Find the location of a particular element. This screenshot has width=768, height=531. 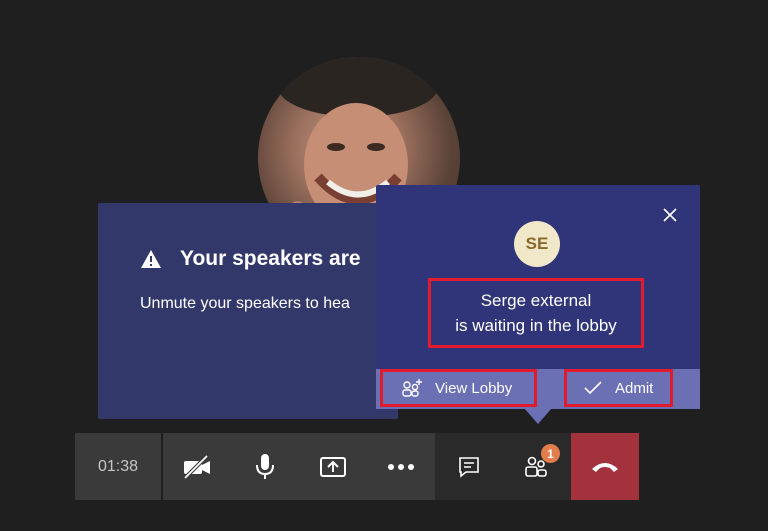

view-lobby-label: View Lobby is located at coordinates (474, 388).